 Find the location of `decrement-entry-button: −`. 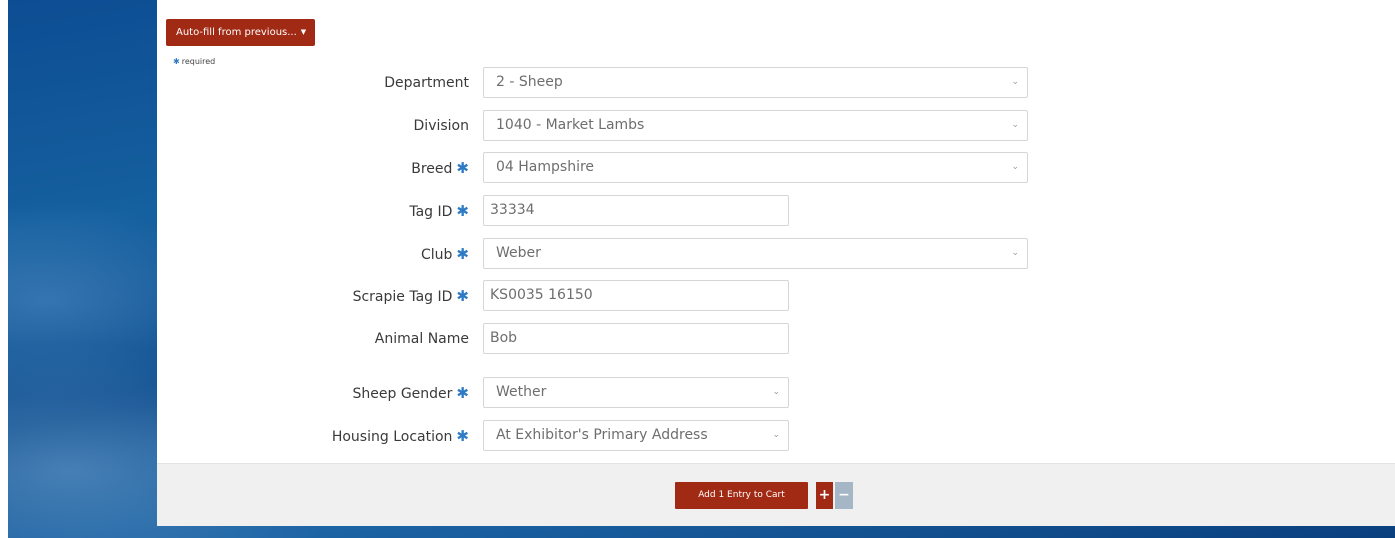

decrement-entry-button: − is located at coordinates (844, 495).